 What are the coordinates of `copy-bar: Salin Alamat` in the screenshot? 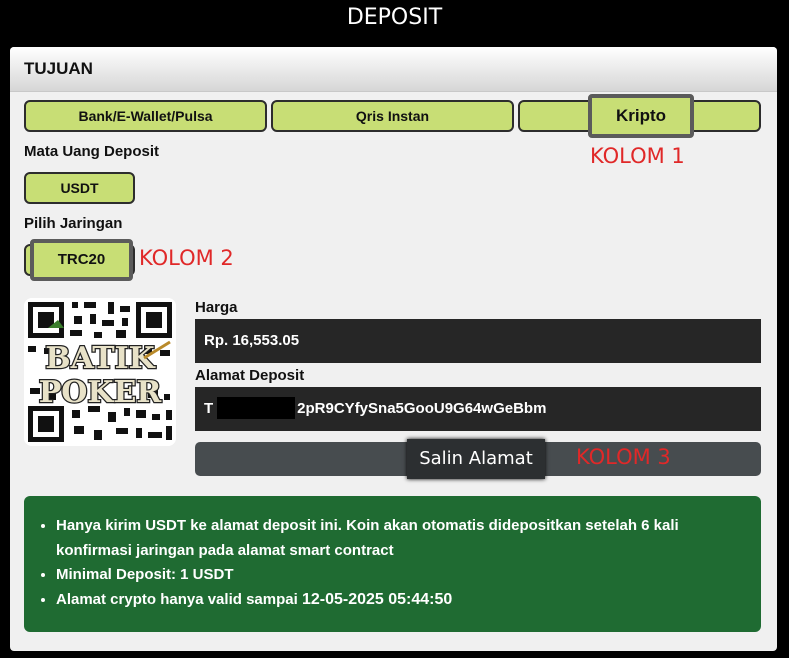 It's located at (478, 459).